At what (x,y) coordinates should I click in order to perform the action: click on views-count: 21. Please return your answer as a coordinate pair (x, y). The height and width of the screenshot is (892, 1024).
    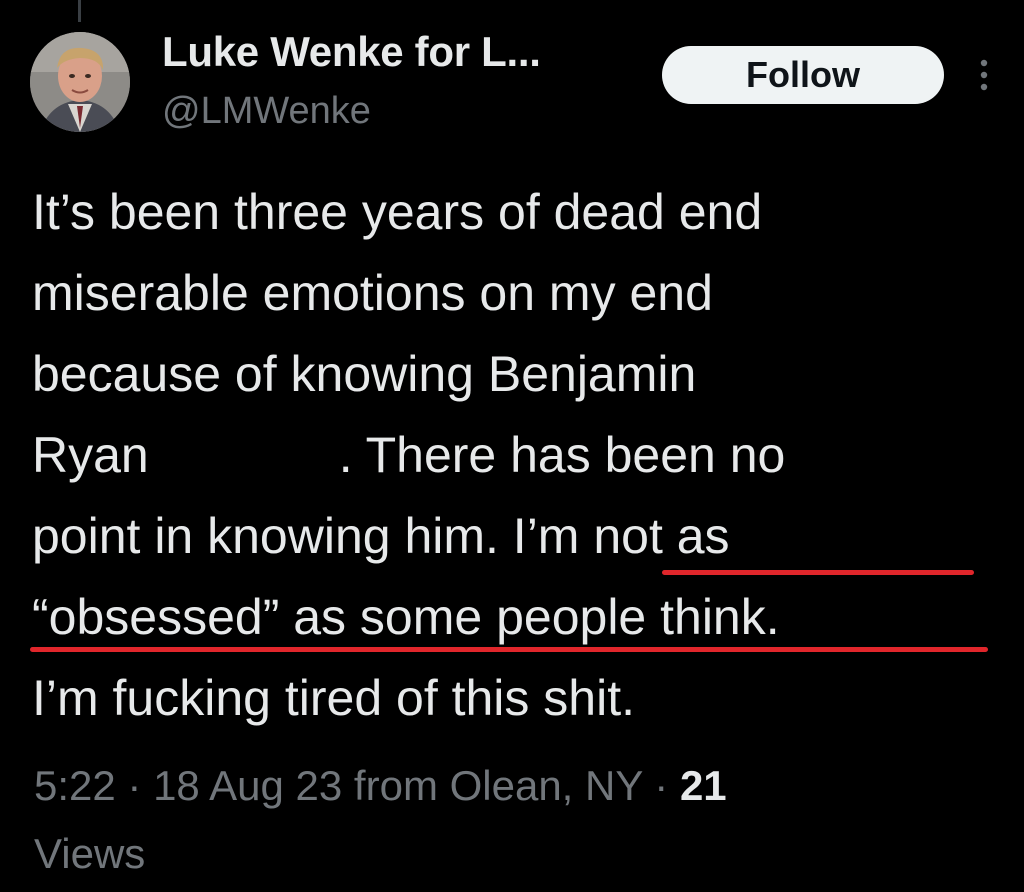
    Looking at the image, I should click on (703, 785).